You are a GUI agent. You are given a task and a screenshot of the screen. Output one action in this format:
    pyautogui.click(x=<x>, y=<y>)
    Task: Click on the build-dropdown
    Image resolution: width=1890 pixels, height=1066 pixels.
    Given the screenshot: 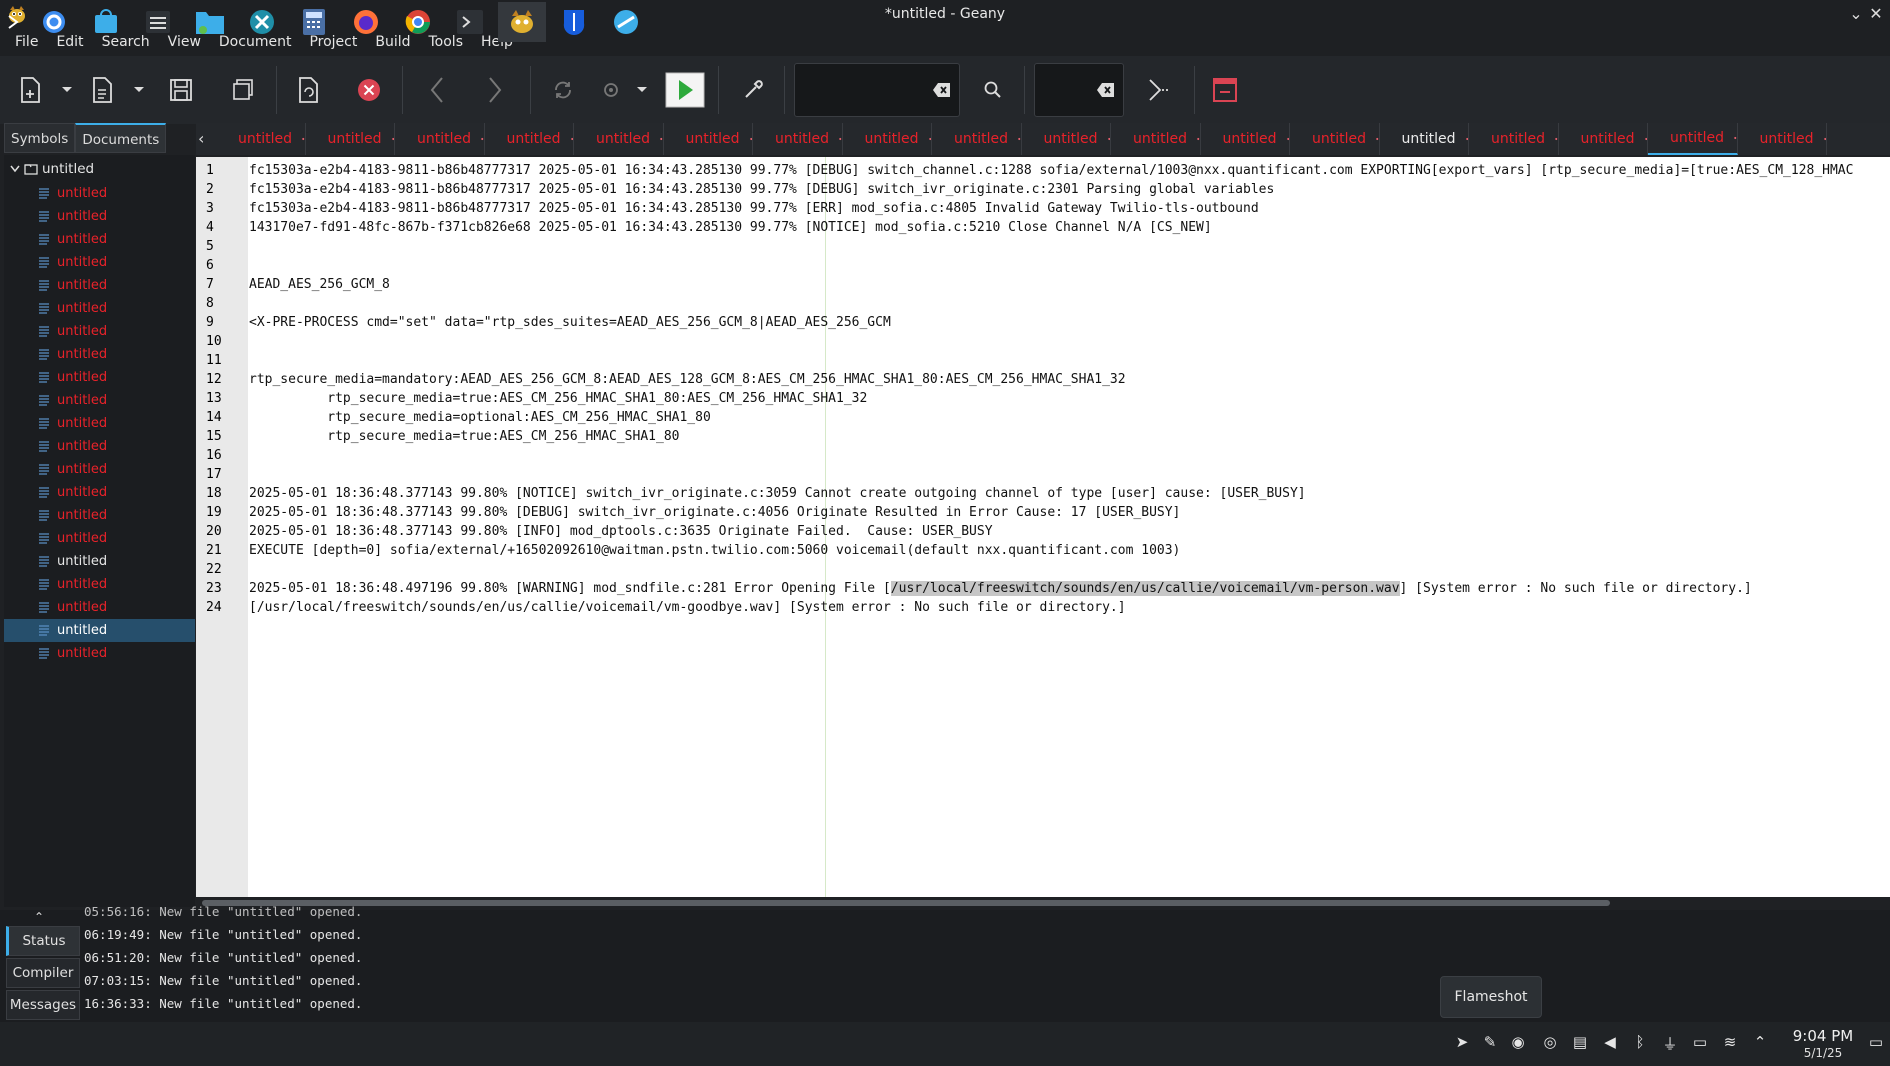 What is the action you would take?
    pyautogui.click(x=642, y=90)
    